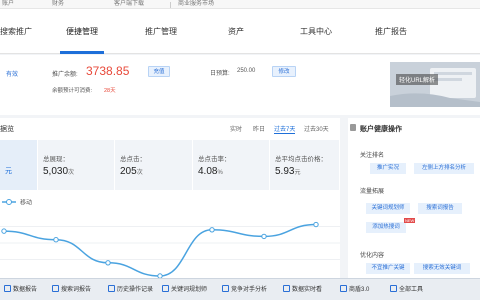 The width and height of the screenshot is (480, 300). I want to click on data-overview-title: 据览, so click(7, 129).